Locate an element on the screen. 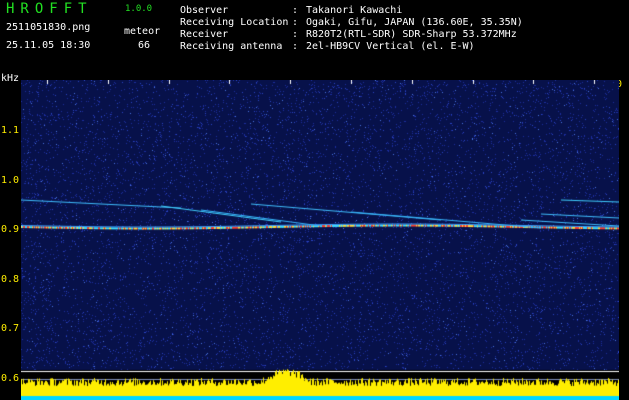 This screenshot has width=629, height=400. filename: 2511051830.png is located at coordinates (48, 27).